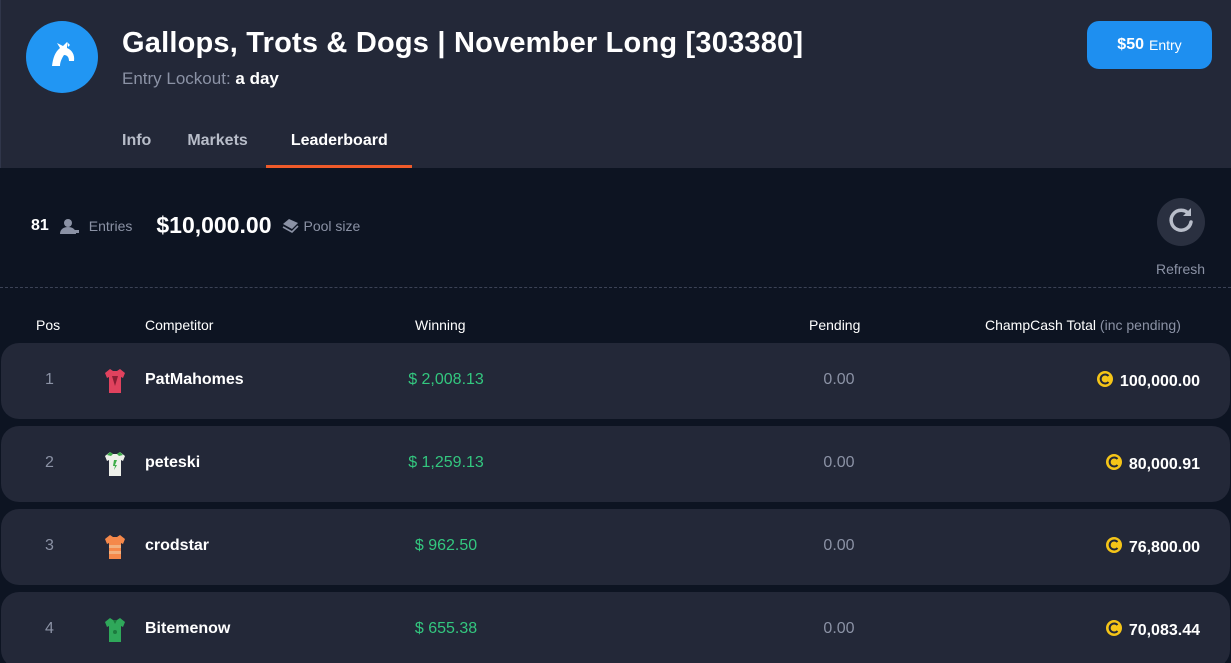 Image resolution: width=1231 pixels, height=663 pixels. What do you see at coordinates (136, 140) in the screenshot?
I see `tab-info: Info` at bounding box center [136, 140].